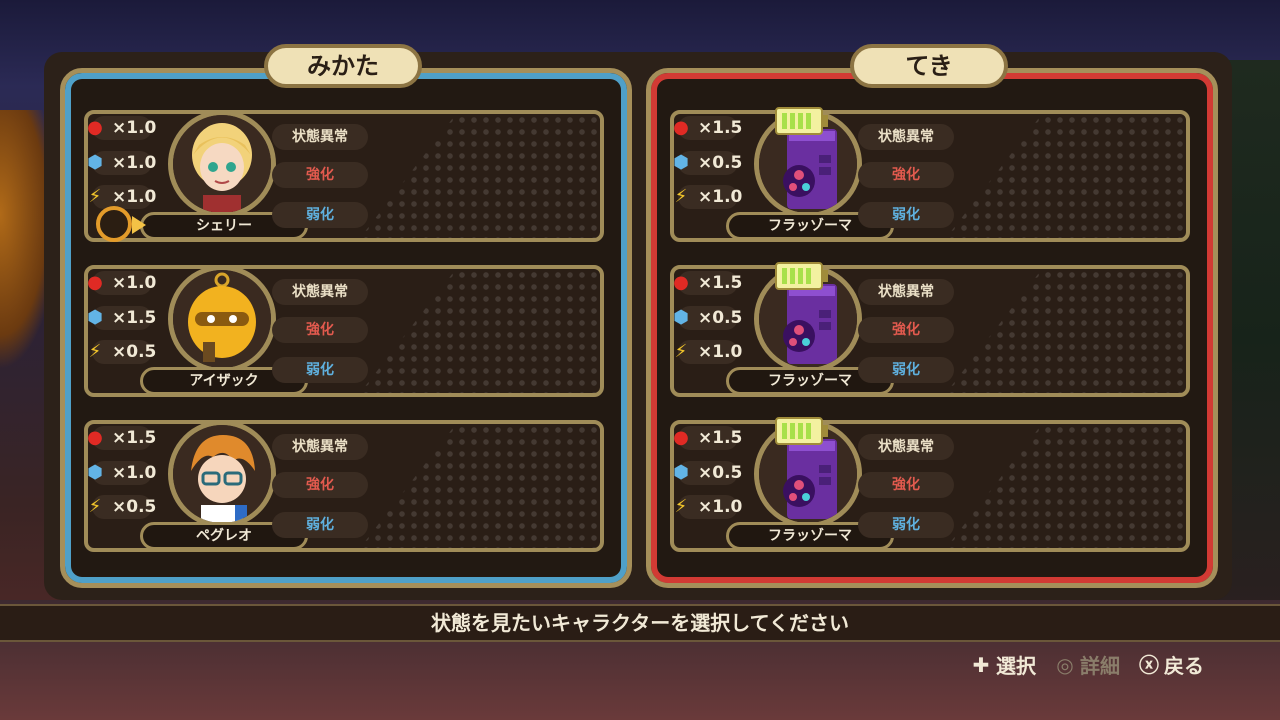 This screenshot has width=1280, height=720. I want to click on circle-button-icon: ◎, so click(1065, 664).